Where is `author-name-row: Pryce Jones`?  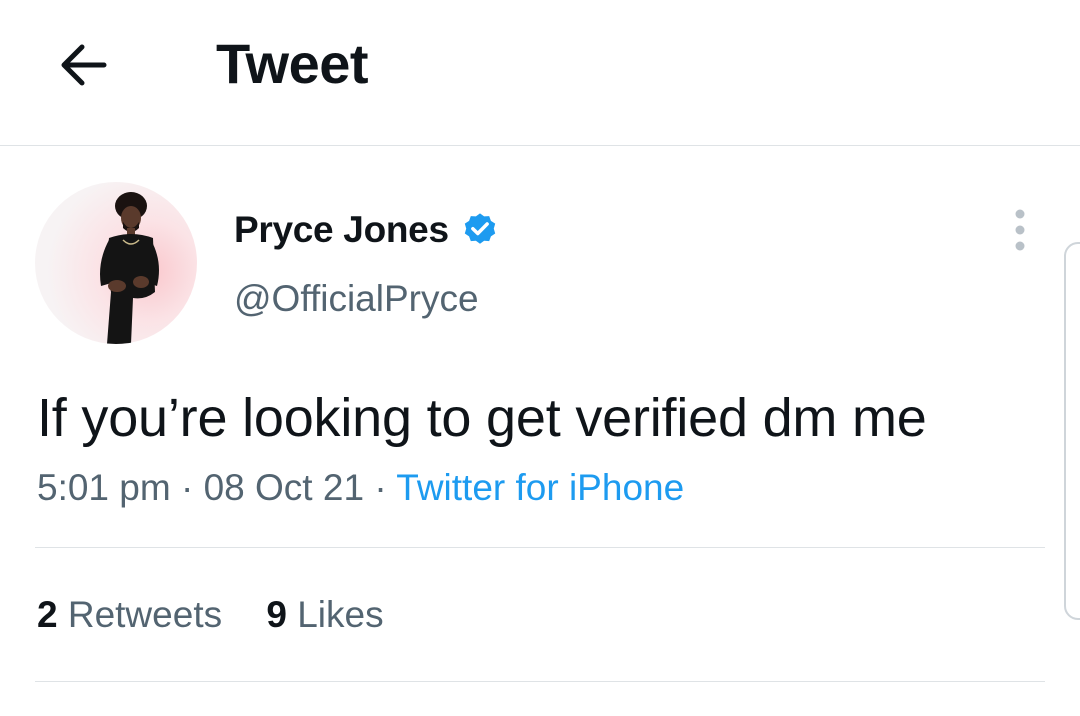
author-name-row: Pryce Jones is located at coordinates (366, 230).